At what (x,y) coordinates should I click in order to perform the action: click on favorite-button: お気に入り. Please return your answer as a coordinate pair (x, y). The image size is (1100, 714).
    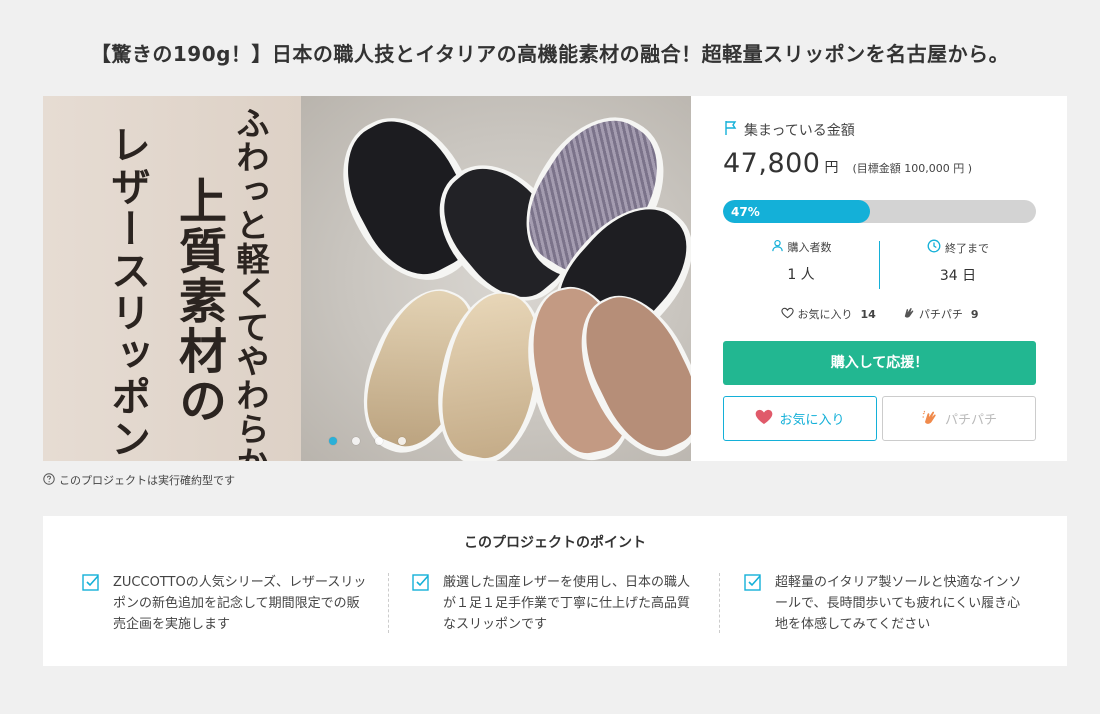
    Looking at the image, I should click on (800, 418).